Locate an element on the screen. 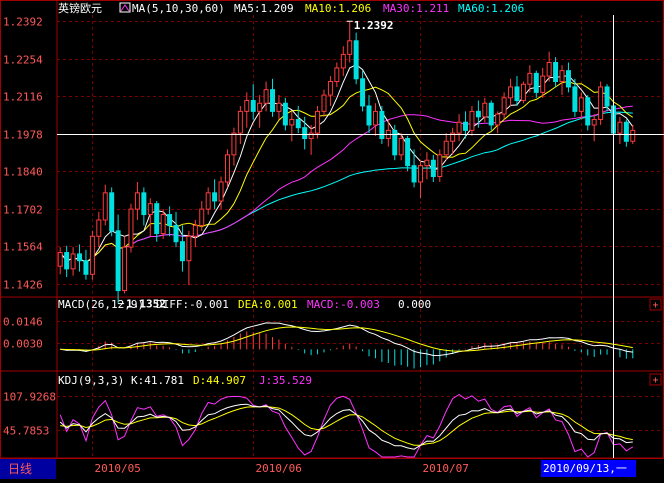  main-y-tick-label: 1.2116 is located at coordinates (23, 97).